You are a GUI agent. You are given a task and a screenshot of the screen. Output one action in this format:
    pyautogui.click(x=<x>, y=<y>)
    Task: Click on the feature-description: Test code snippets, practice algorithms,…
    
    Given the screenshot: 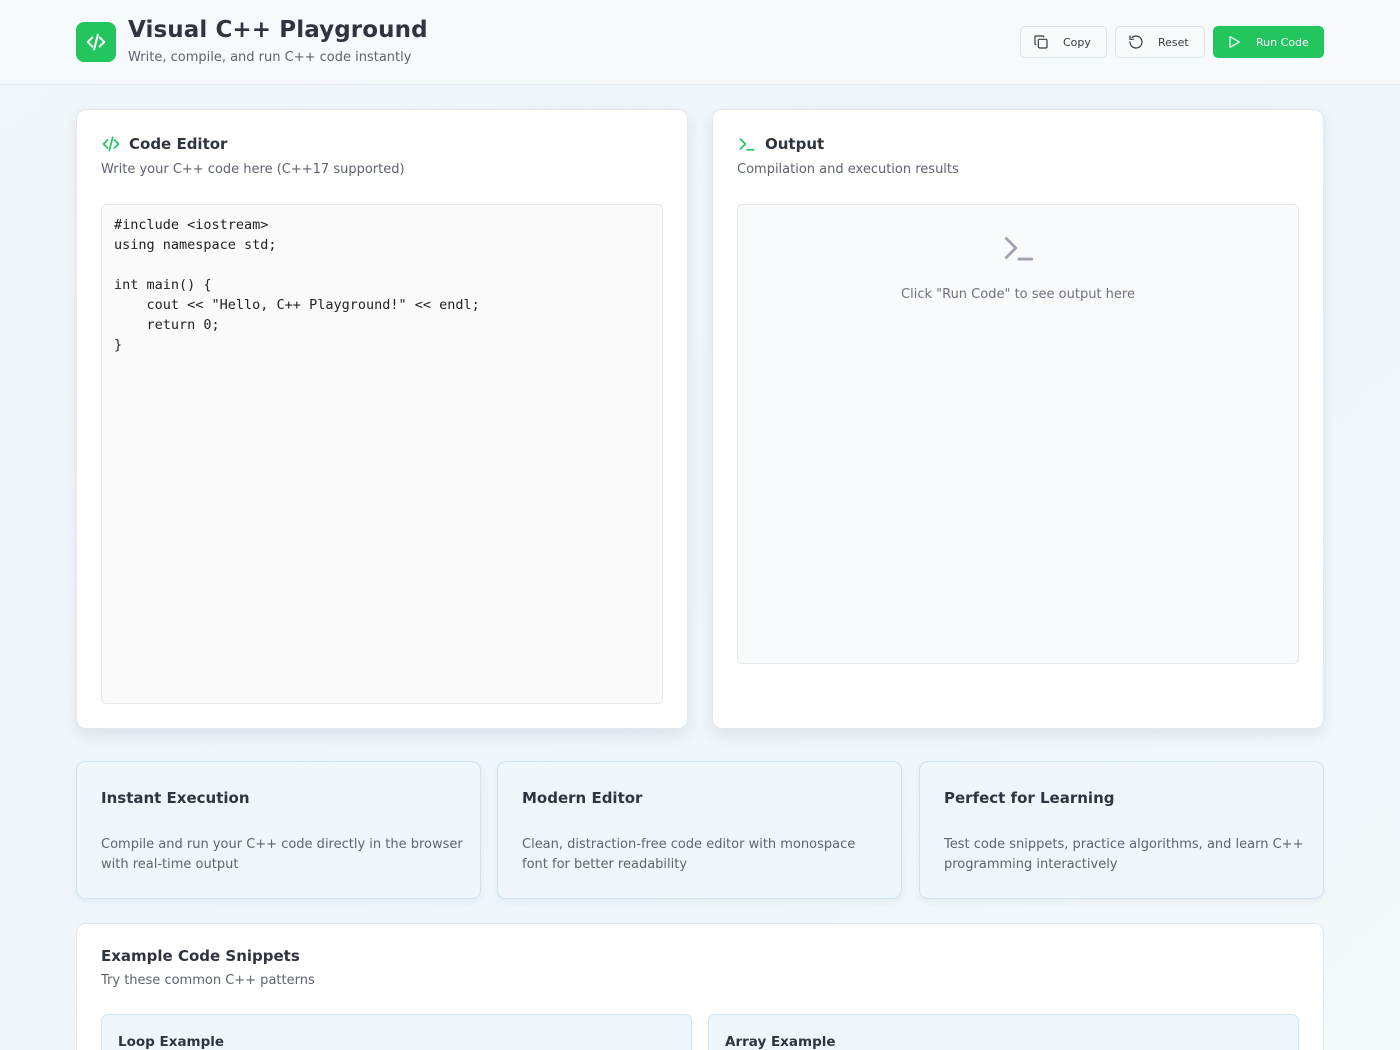 What is the action you would take?
    pyautogui.click(x=1124, y=854)
    